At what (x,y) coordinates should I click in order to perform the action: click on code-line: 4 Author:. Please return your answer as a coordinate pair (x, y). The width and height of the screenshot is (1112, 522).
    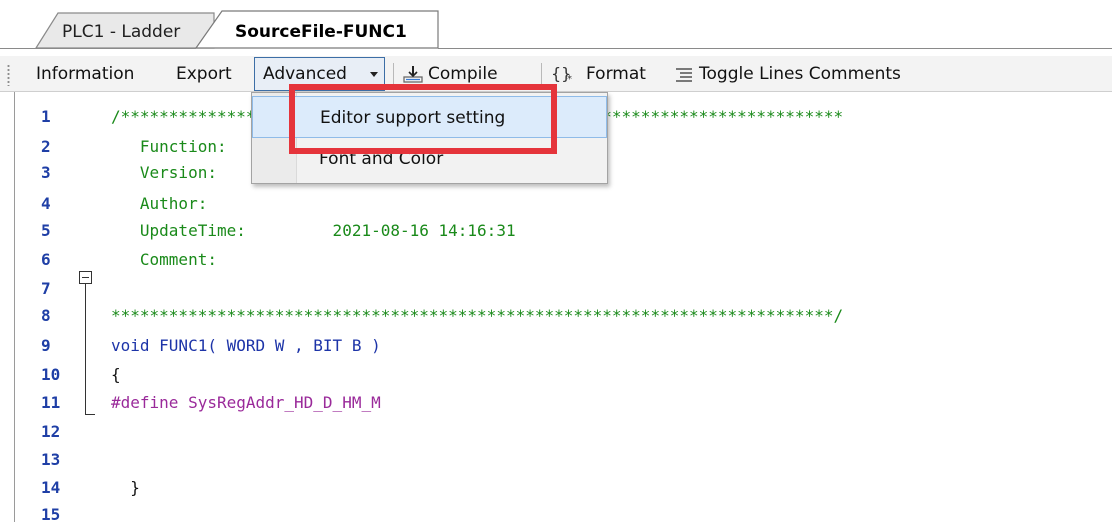
    Looking at the image, I should click on (563, 203).